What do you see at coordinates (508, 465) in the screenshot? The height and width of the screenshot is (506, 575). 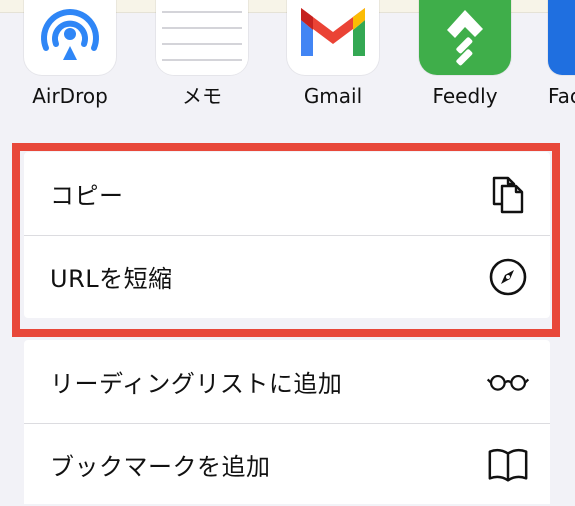 I see `book-icon` at bounding box center [508, 465].